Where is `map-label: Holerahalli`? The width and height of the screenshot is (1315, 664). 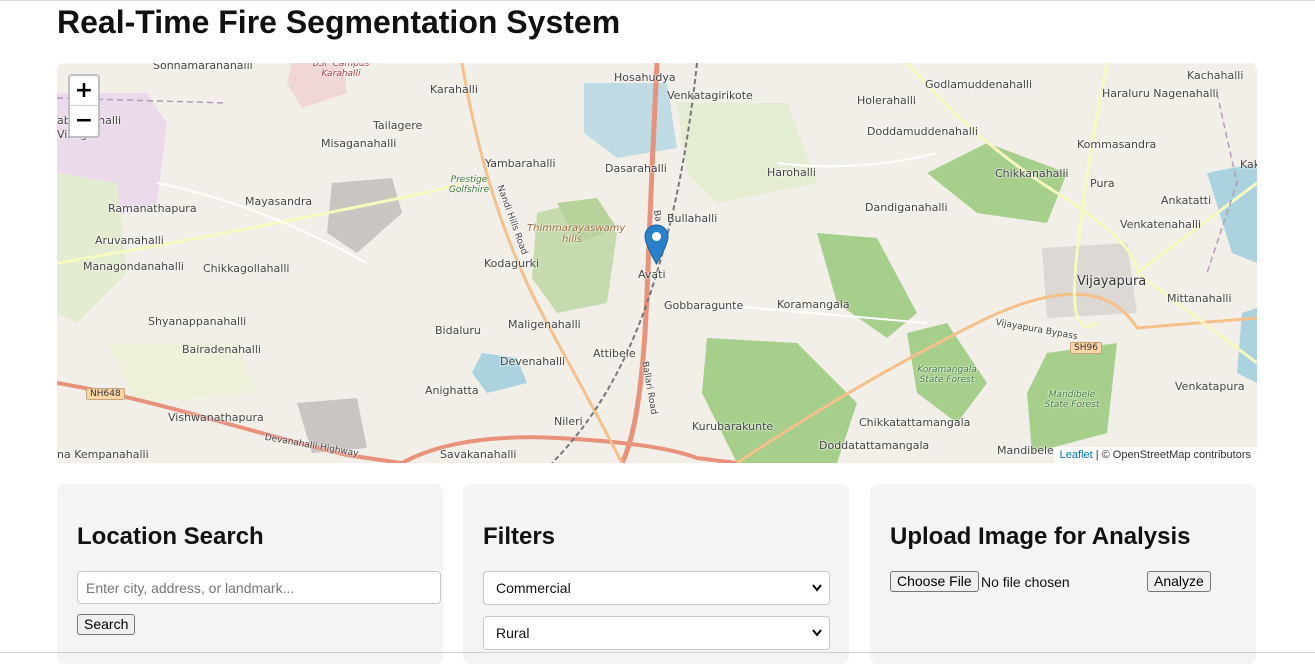
map-label: Holerahalli is located at coordinates (886, 100).